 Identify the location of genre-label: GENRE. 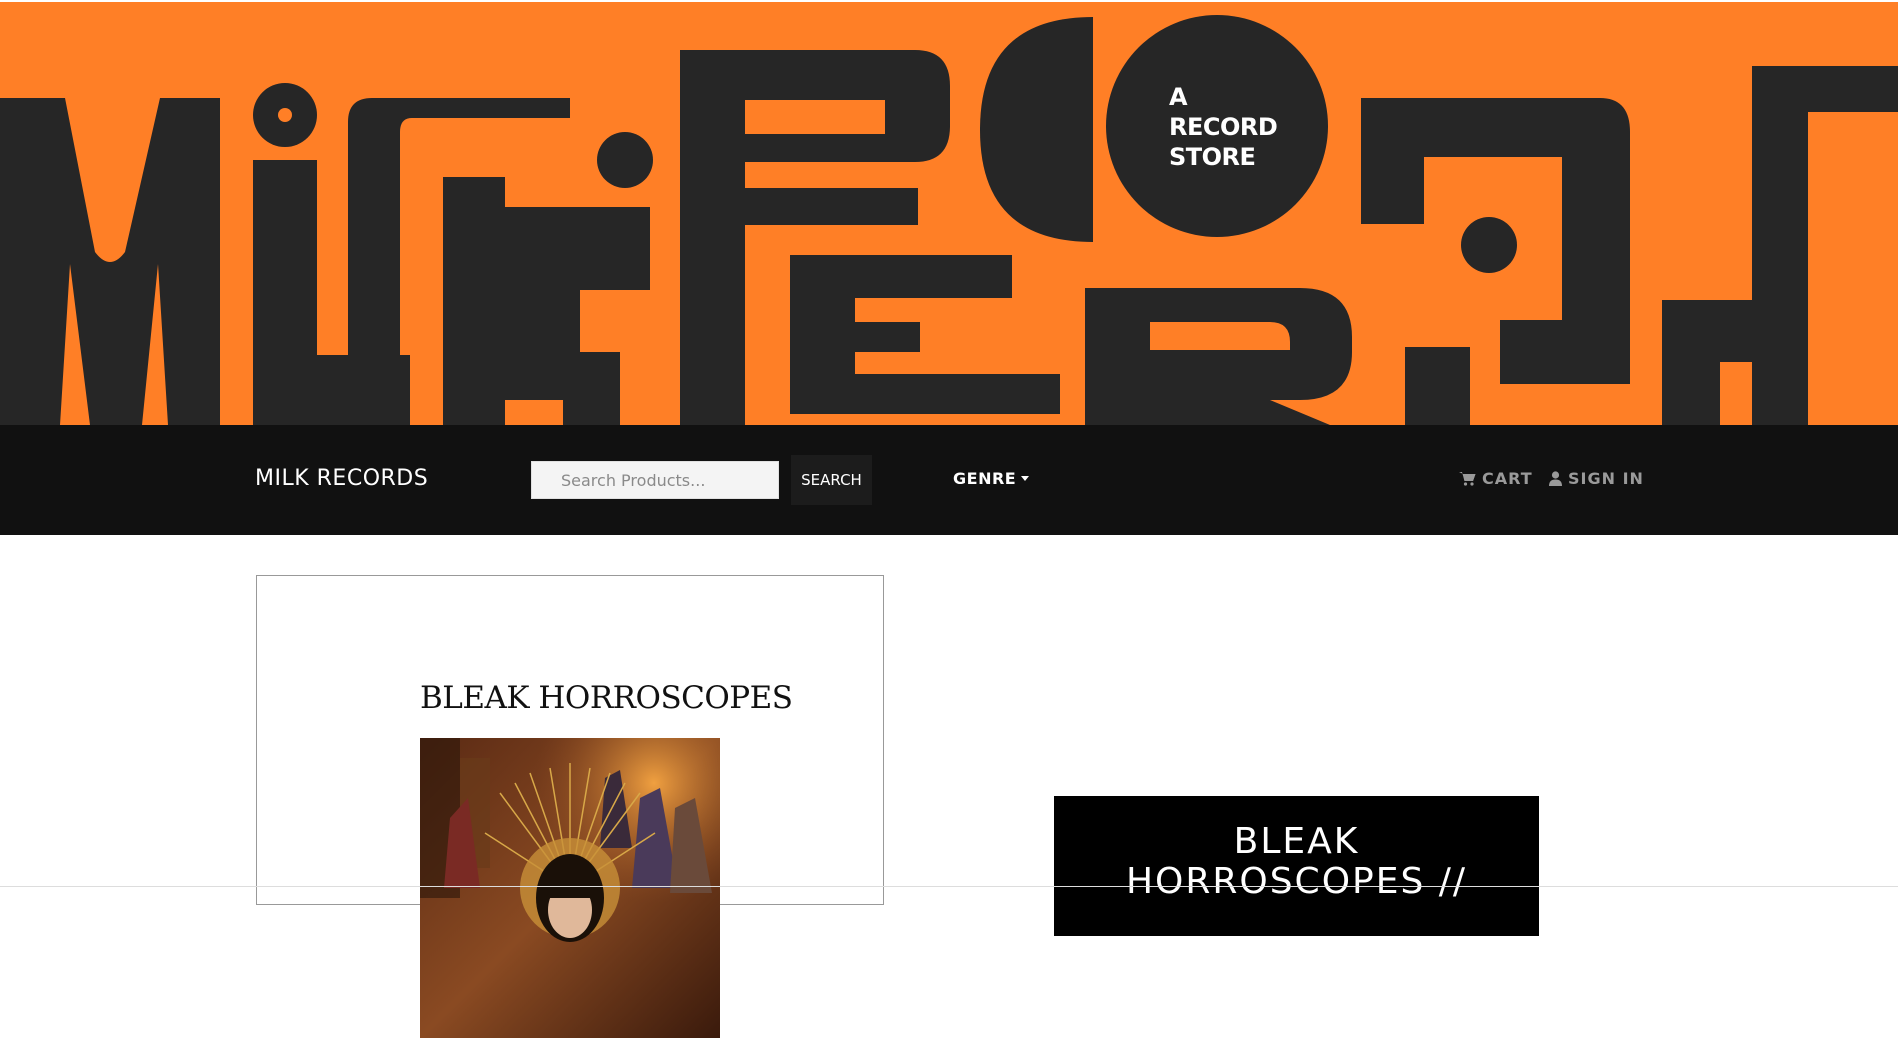
(985, 478).